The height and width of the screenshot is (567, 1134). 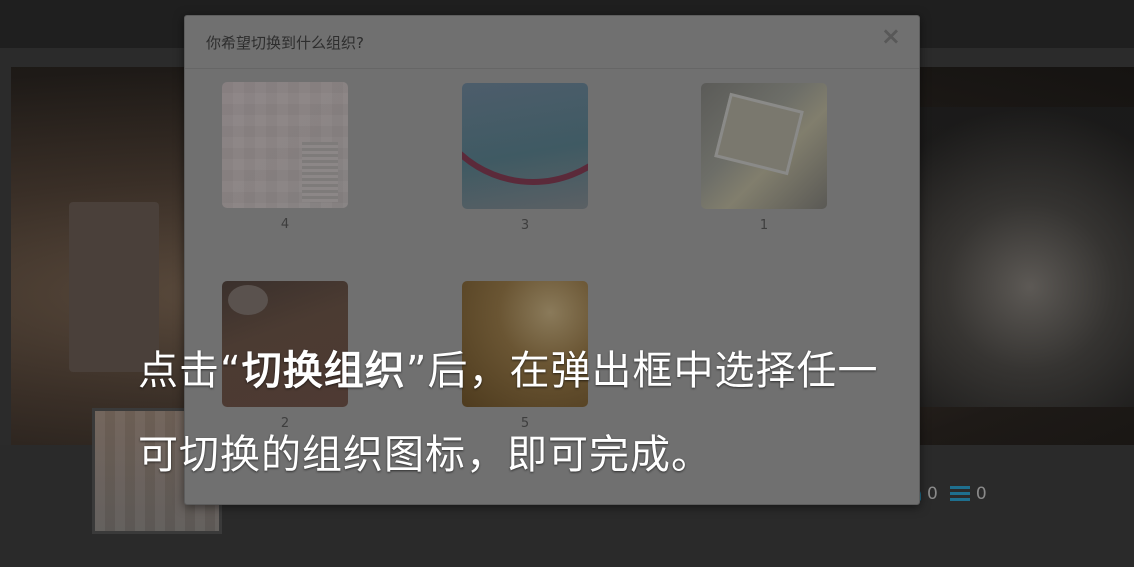 I want to click on organization-option-4: 4, so click(x=285, y=157).